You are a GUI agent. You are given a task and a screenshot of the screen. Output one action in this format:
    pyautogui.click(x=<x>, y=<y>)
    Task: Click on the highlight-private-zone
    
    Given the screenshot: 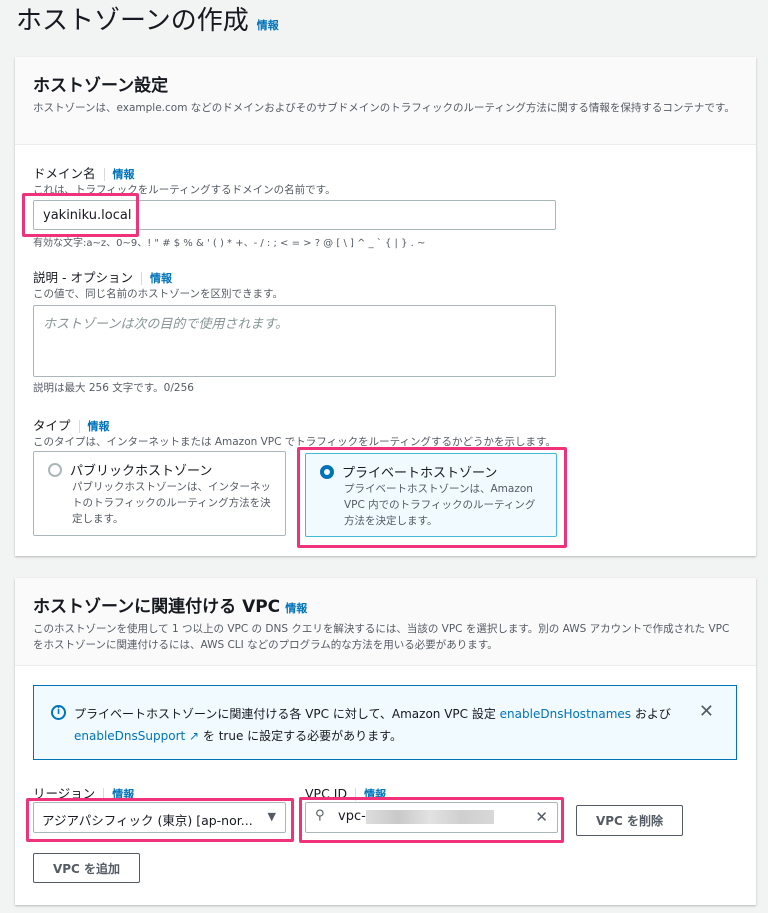 What is the action you would take?
    pyautogui.click(x=432, y=497)
    